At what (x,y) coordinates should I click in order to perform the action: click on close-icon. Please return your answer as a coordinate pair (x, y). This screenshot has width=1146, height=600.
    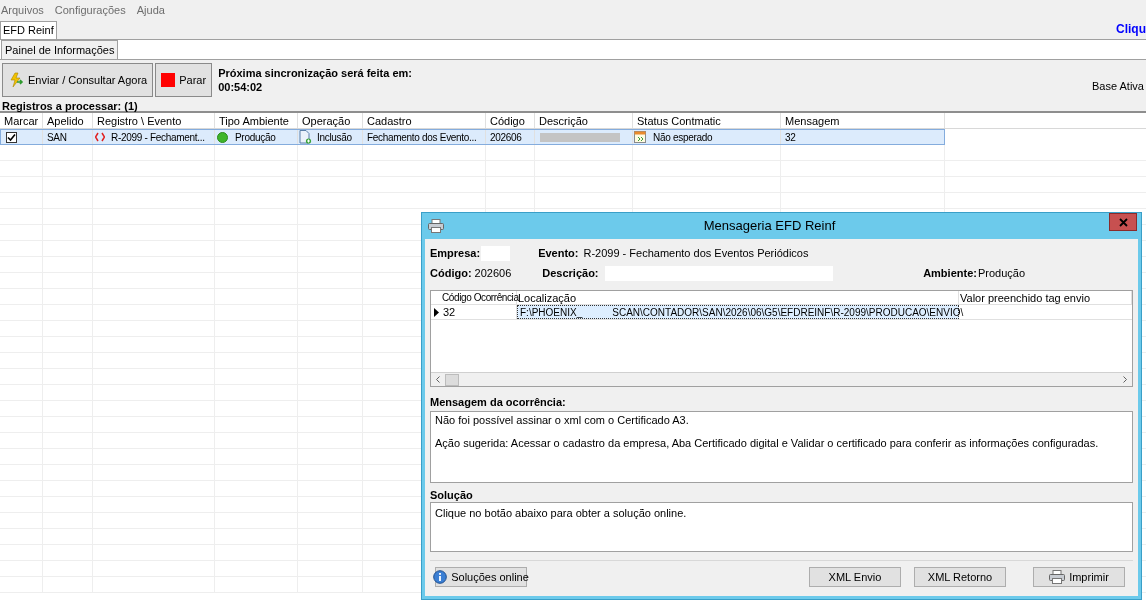
    Looking at the image, I should click on (1123, 222).